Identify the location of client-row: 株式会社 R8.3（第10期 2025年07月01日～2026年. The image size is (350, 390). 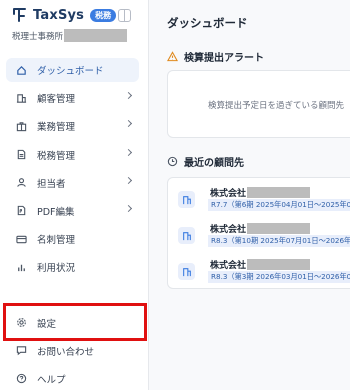
(259, 235).